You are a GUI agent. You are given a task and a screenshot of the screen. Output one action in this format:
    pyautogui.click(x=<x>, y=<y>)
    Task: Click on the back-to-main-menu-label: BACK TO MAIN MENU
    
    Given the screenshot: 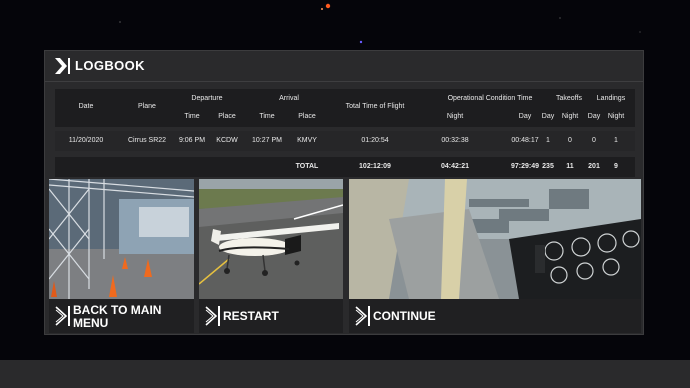 What is the action you would take?
    pyautogui.click(x=121, y=316)
    